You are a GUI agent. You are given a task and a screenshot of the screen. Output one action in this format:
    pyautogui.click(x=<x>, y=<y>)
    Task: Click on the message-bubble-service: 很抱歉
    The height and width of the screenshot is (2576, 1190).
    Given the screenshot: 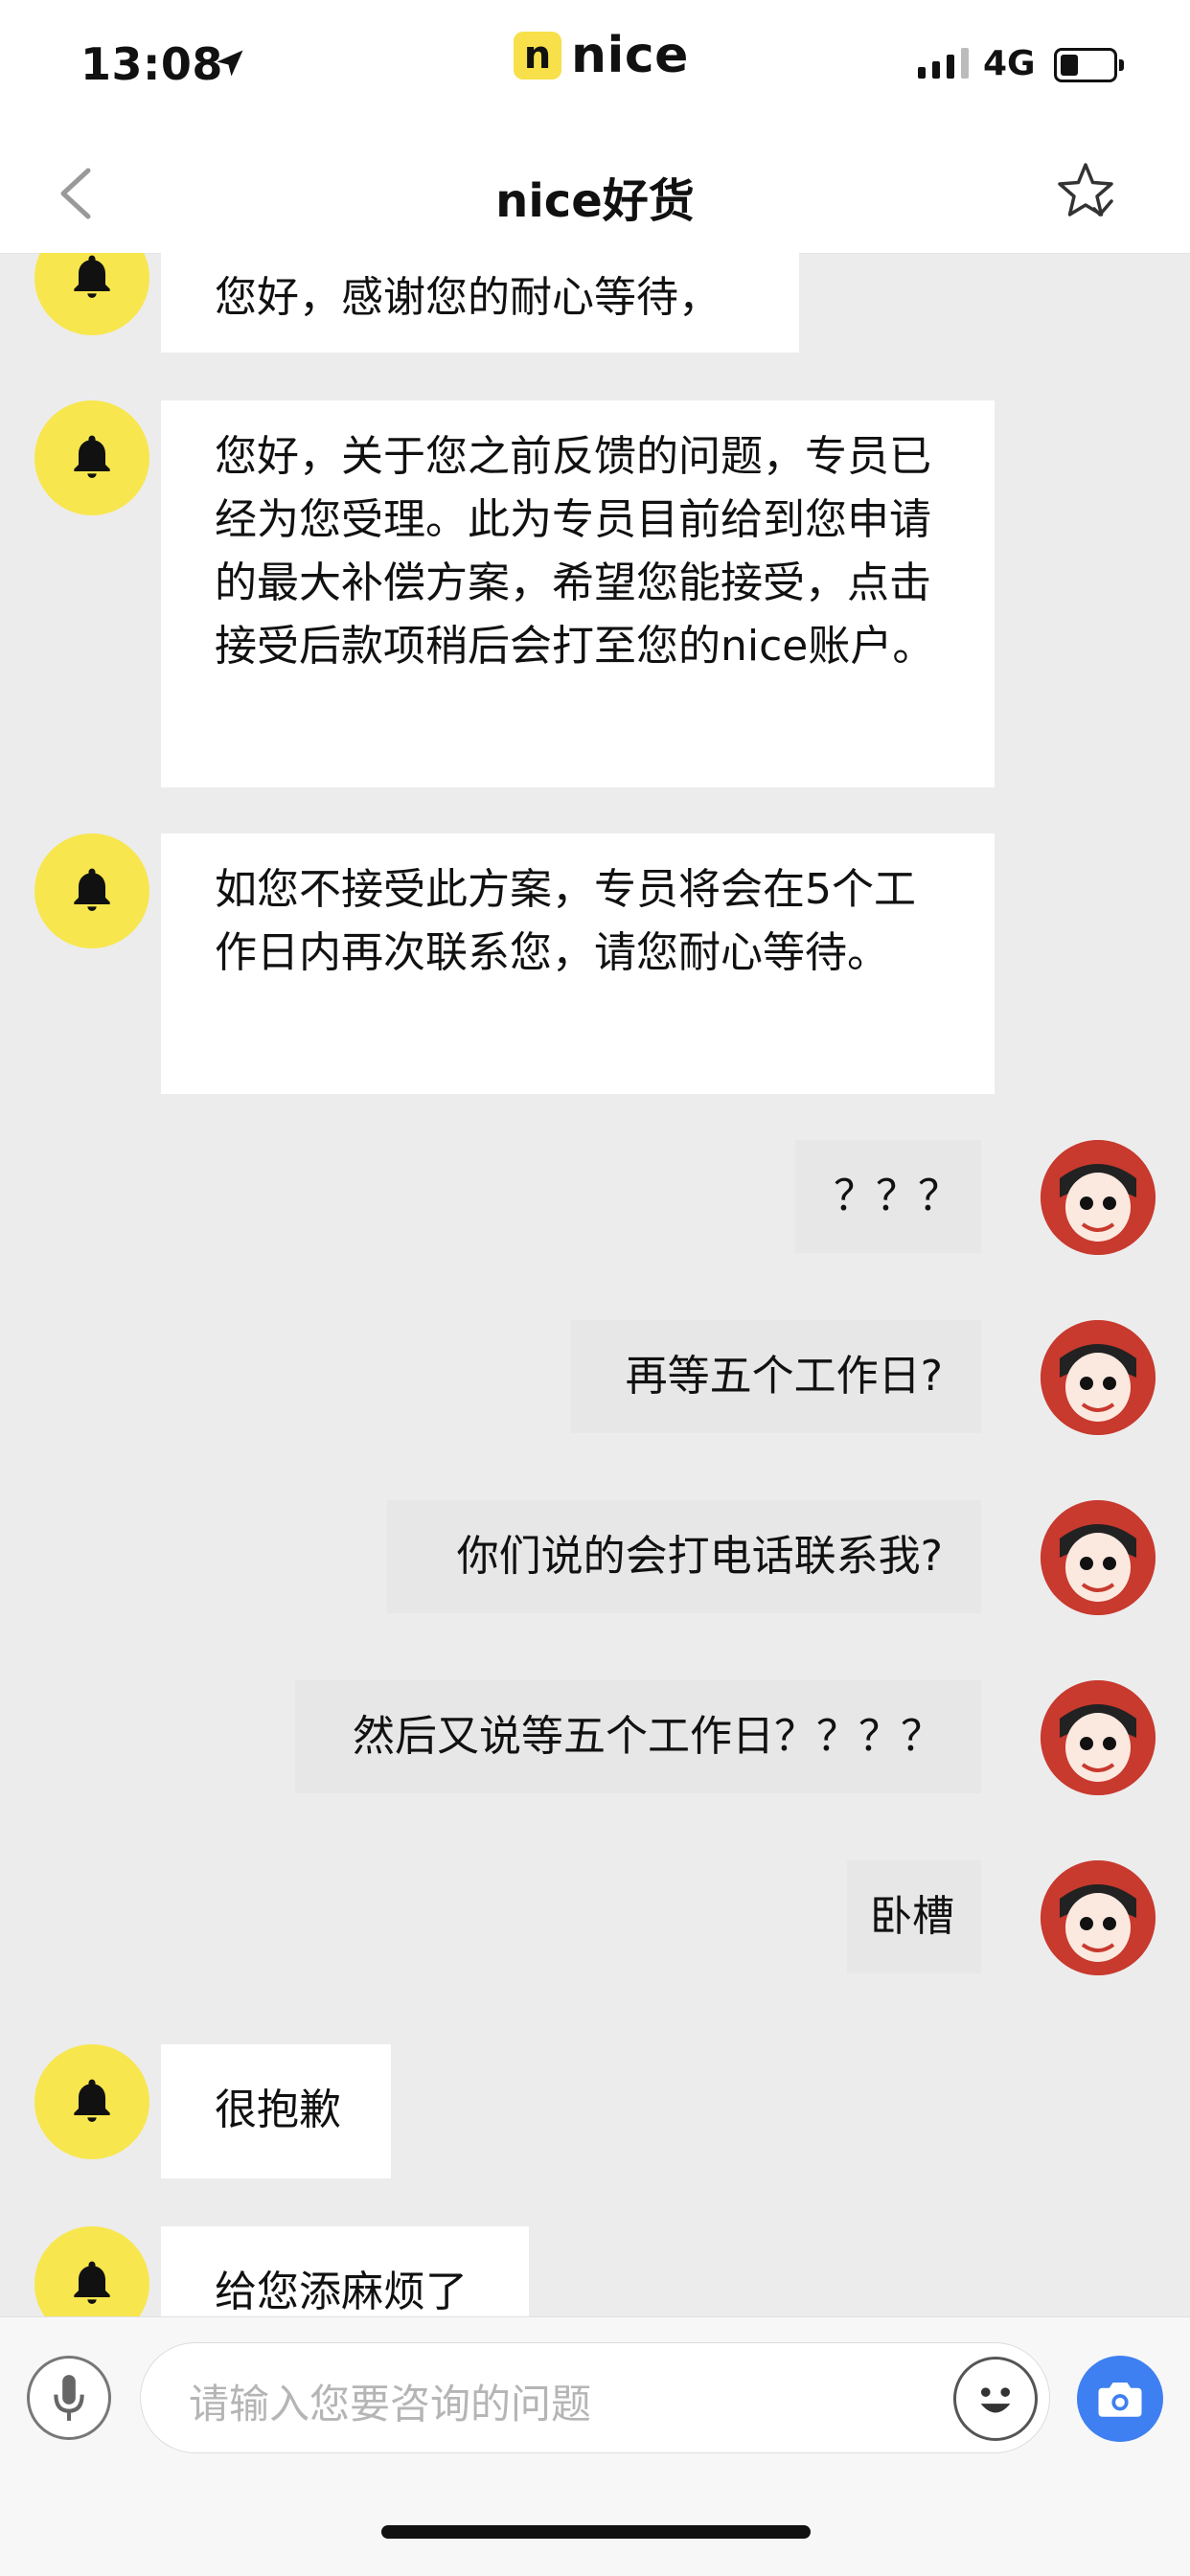 What is the action you would take?
    pyautogui.click(x=276, y=2111)
    